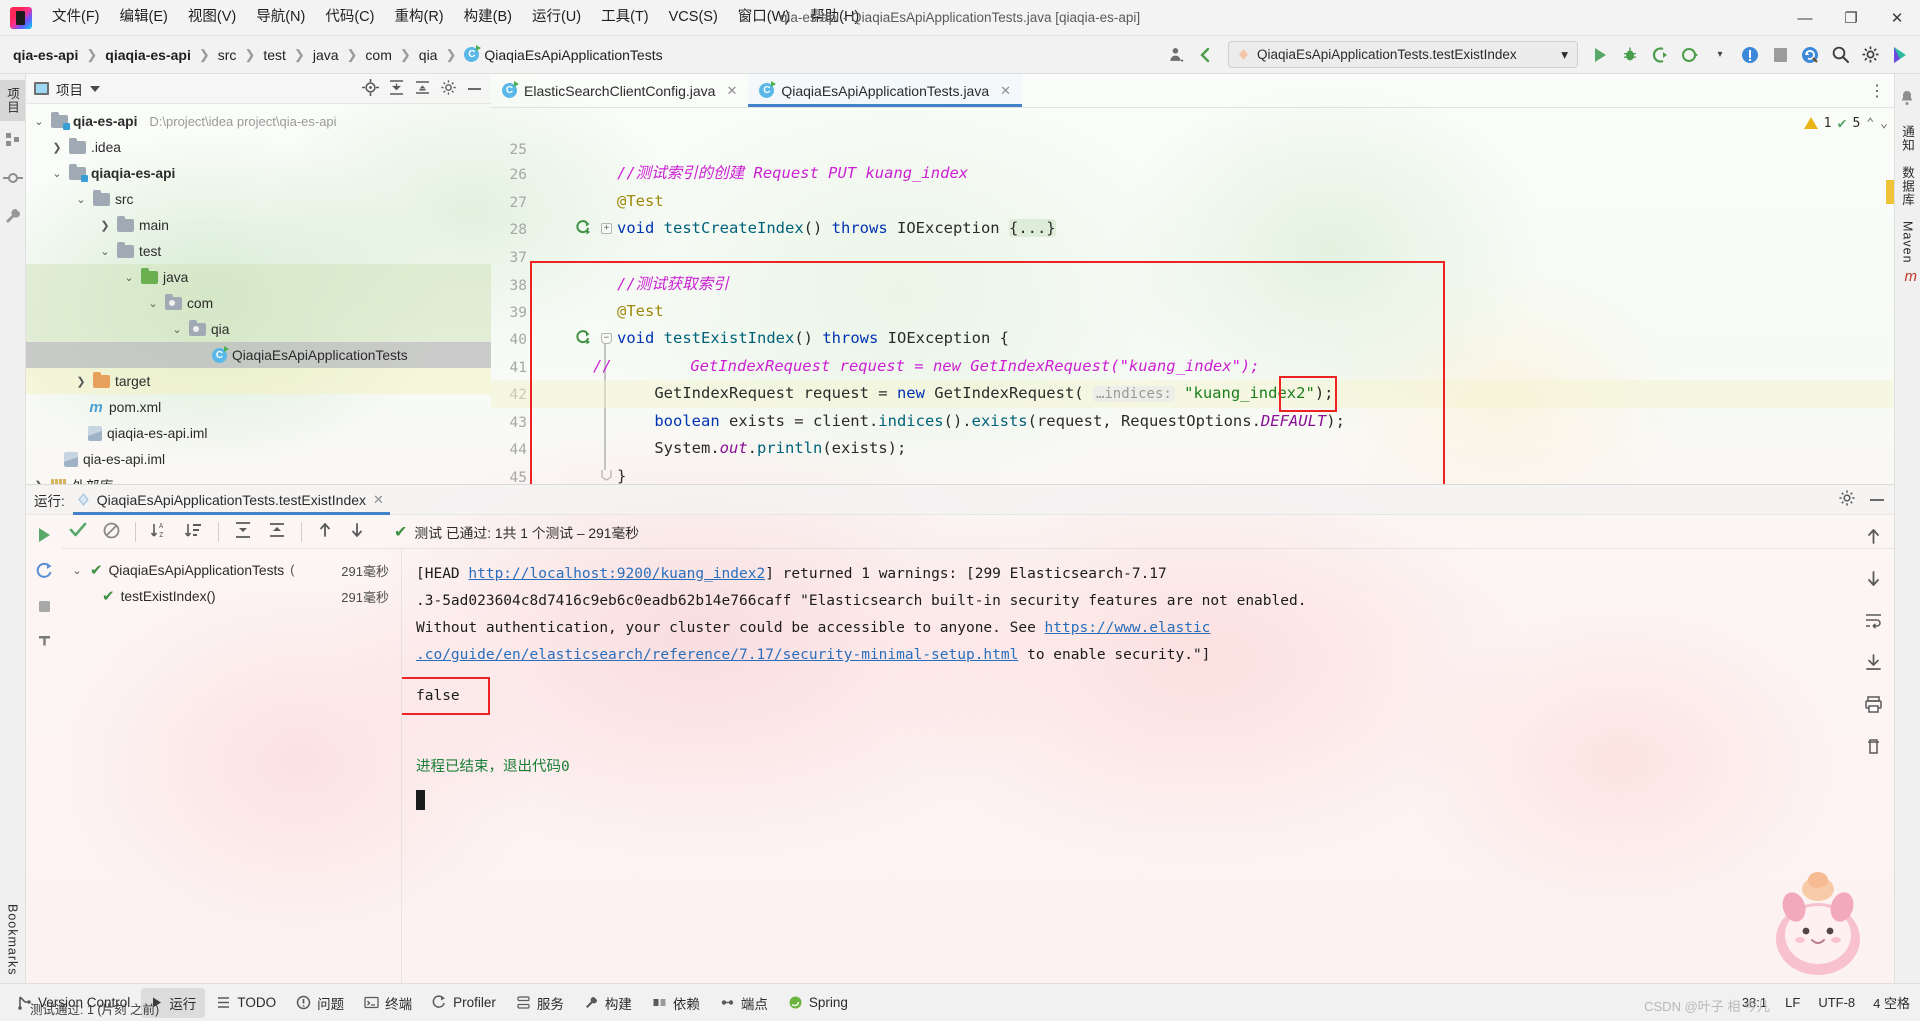 This screenshot has height=1021, width=1920. What do you see at coordinates (45, 55) in the screenshot?
I see `breadcrumb-item-project: qia-es-api` at bounding box center [45, 55].